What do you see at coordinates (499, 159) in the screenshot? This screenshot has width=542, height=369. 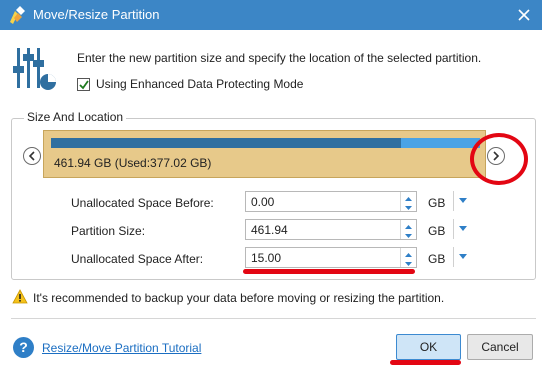 I see `red-circle-annotation` at bounding box center [499, 159].